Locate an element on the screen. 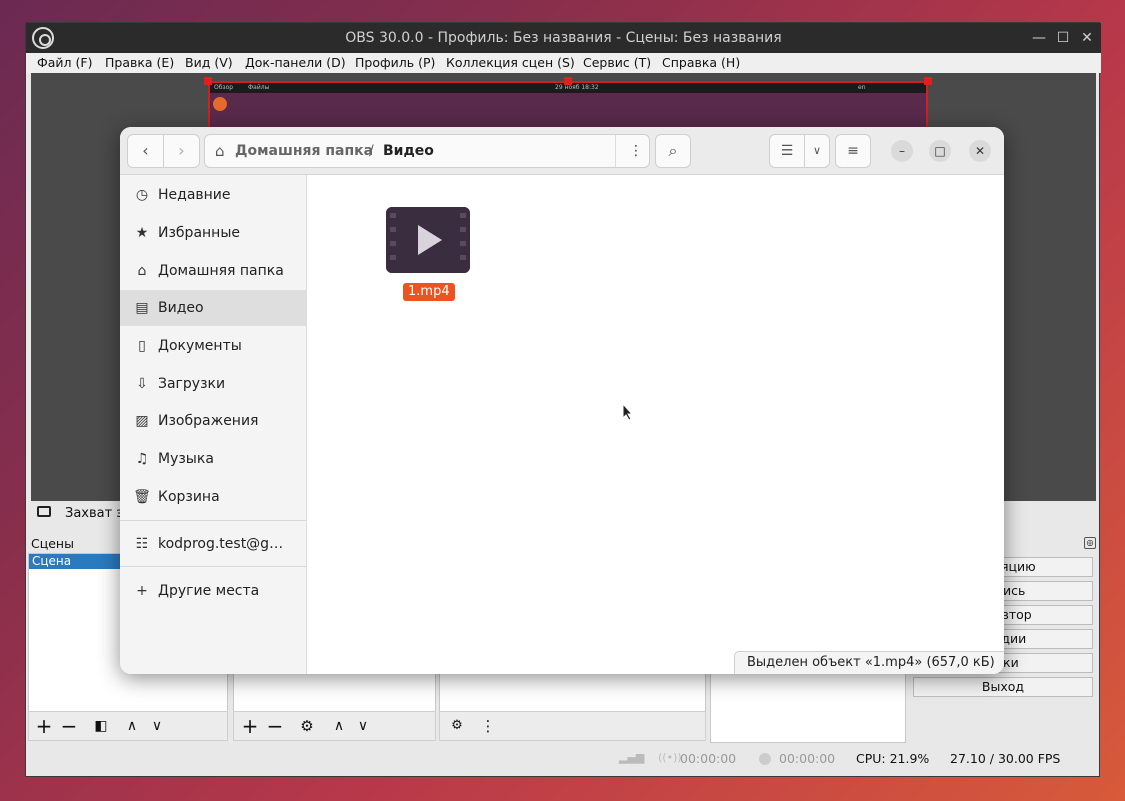 This screenshot has width=1125, height=801. captured-app-label: Файлы is located at coordinates (259, 87).